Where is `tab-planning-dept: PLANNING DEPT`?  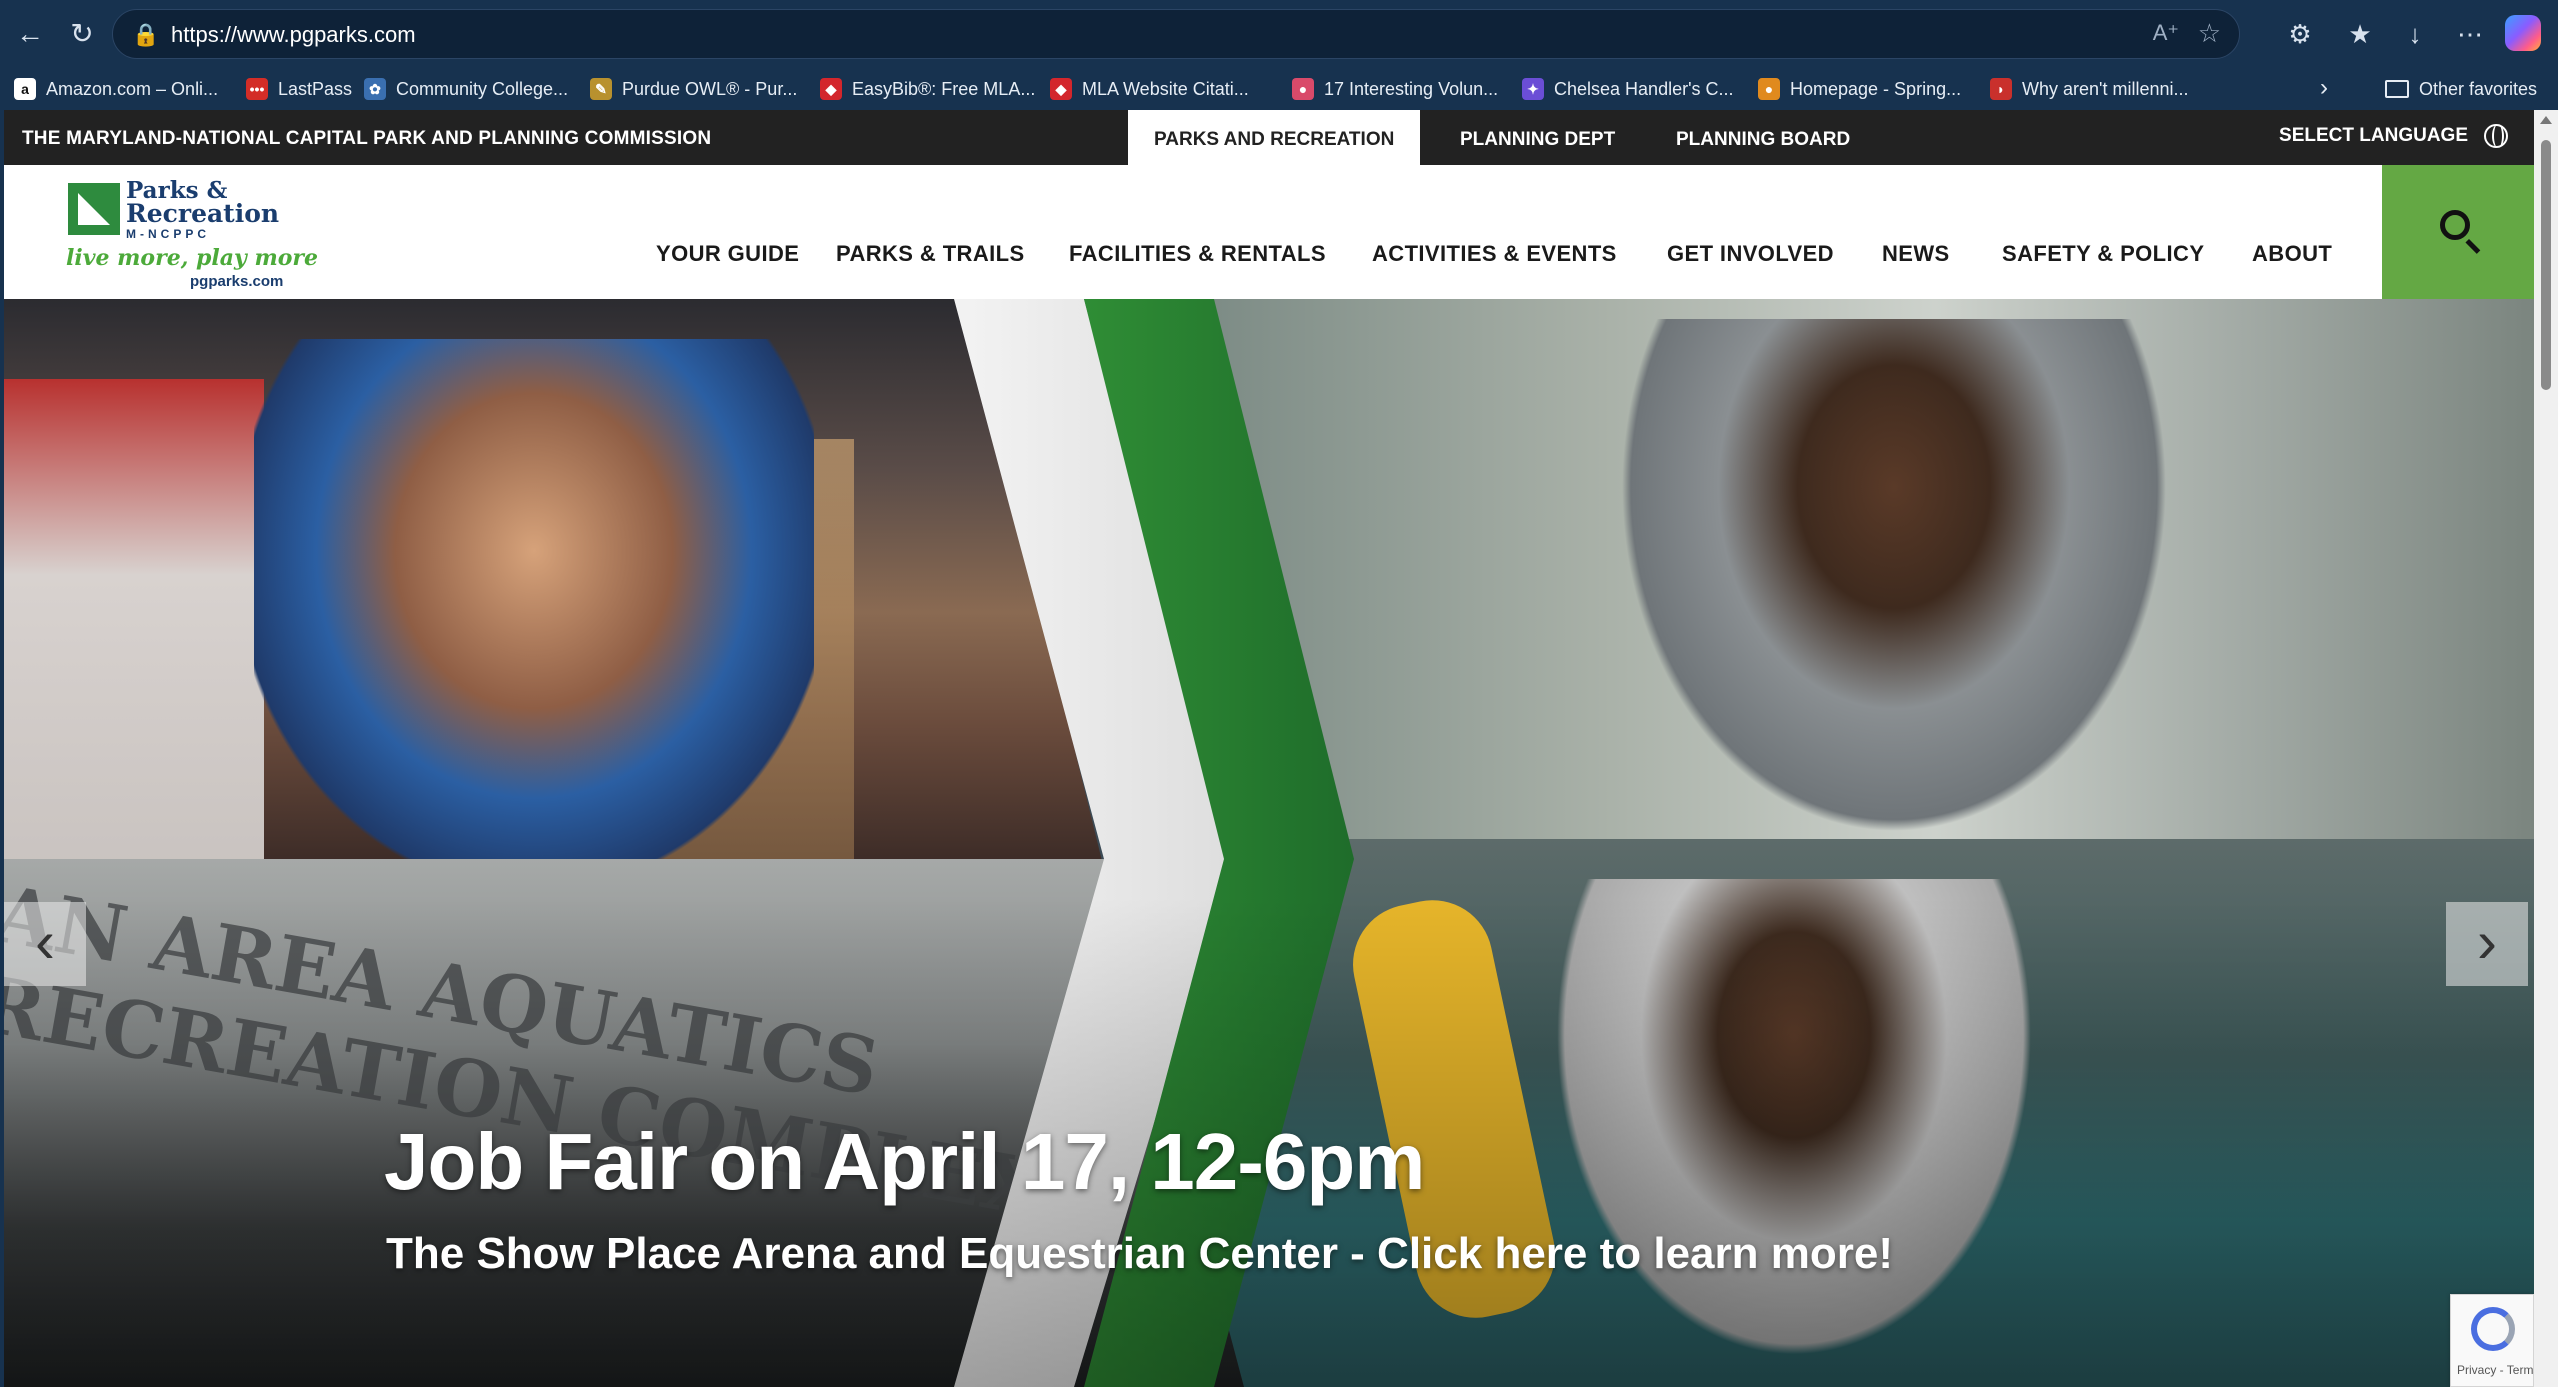
tab-planning-dept: PLANNING DEPT is located at coordinates (1537, 137).